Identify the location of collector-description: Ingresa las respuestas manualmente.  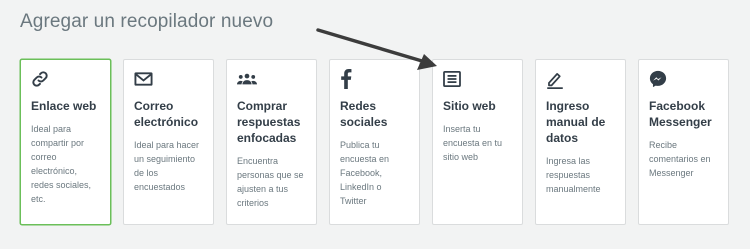
(573, 175).